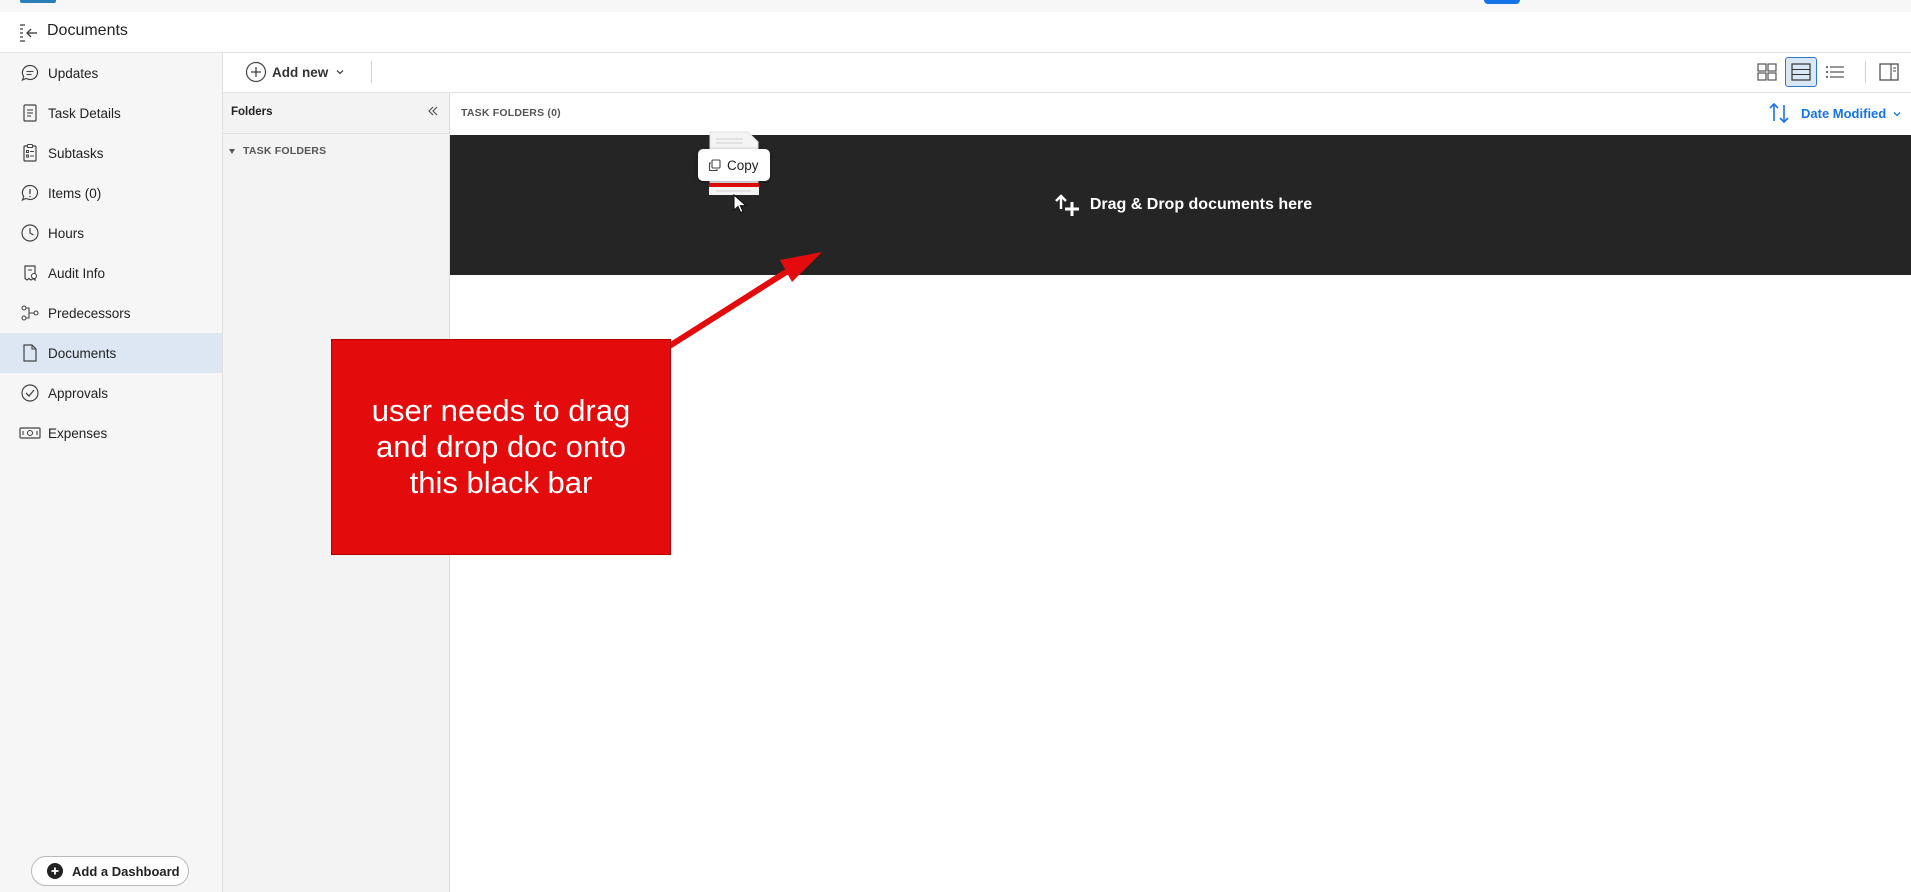 This screenshot has width=1911, height=892. What do you see at coordinates (30, 73) in the screenshot?
I see `chat-bubble-icon` at bounding box center [30, 73].